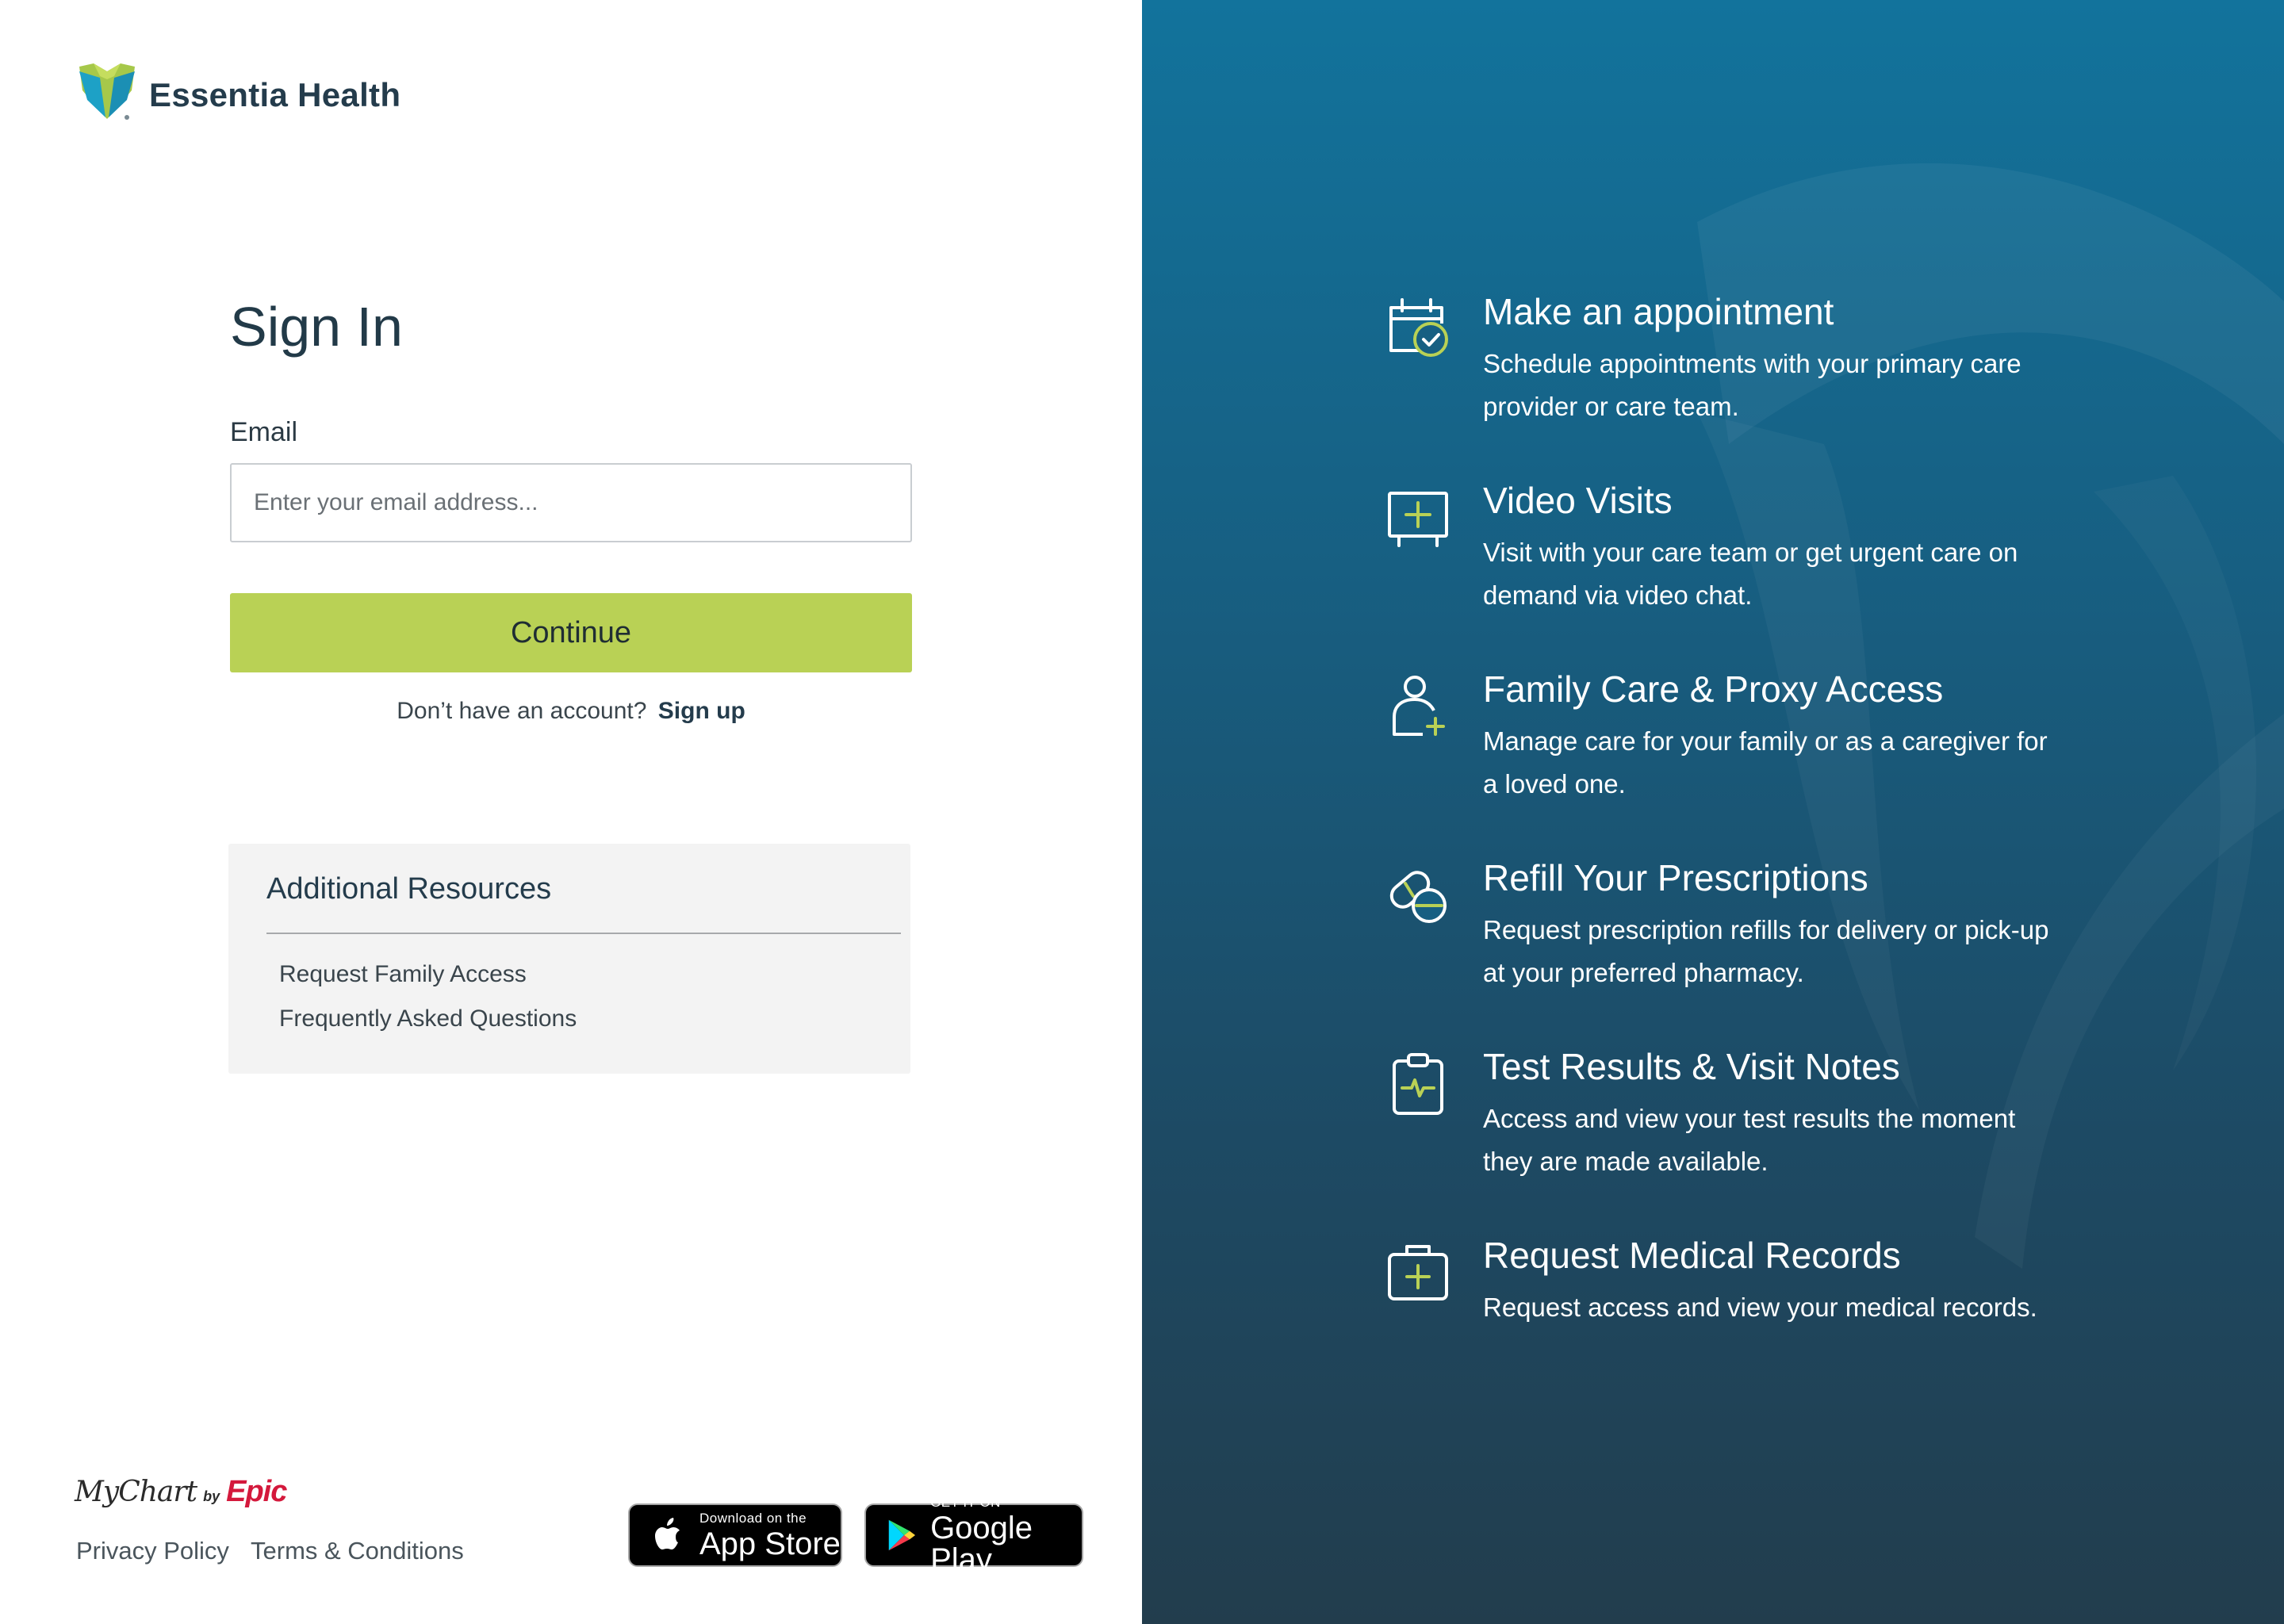 The height and width of the screenshot is (1624, 2284). I want to click on google-play-small-text: GET IT ON, so click(965, 1502).